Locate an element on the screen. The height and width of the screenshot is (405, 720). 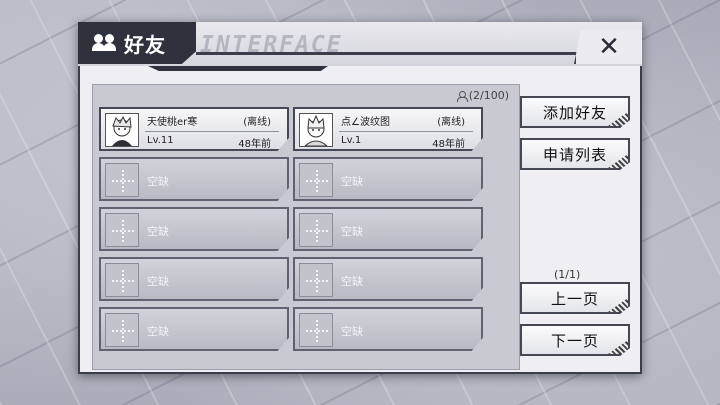
friend-count-text: (2/100) is located at coordinates (488, 95).